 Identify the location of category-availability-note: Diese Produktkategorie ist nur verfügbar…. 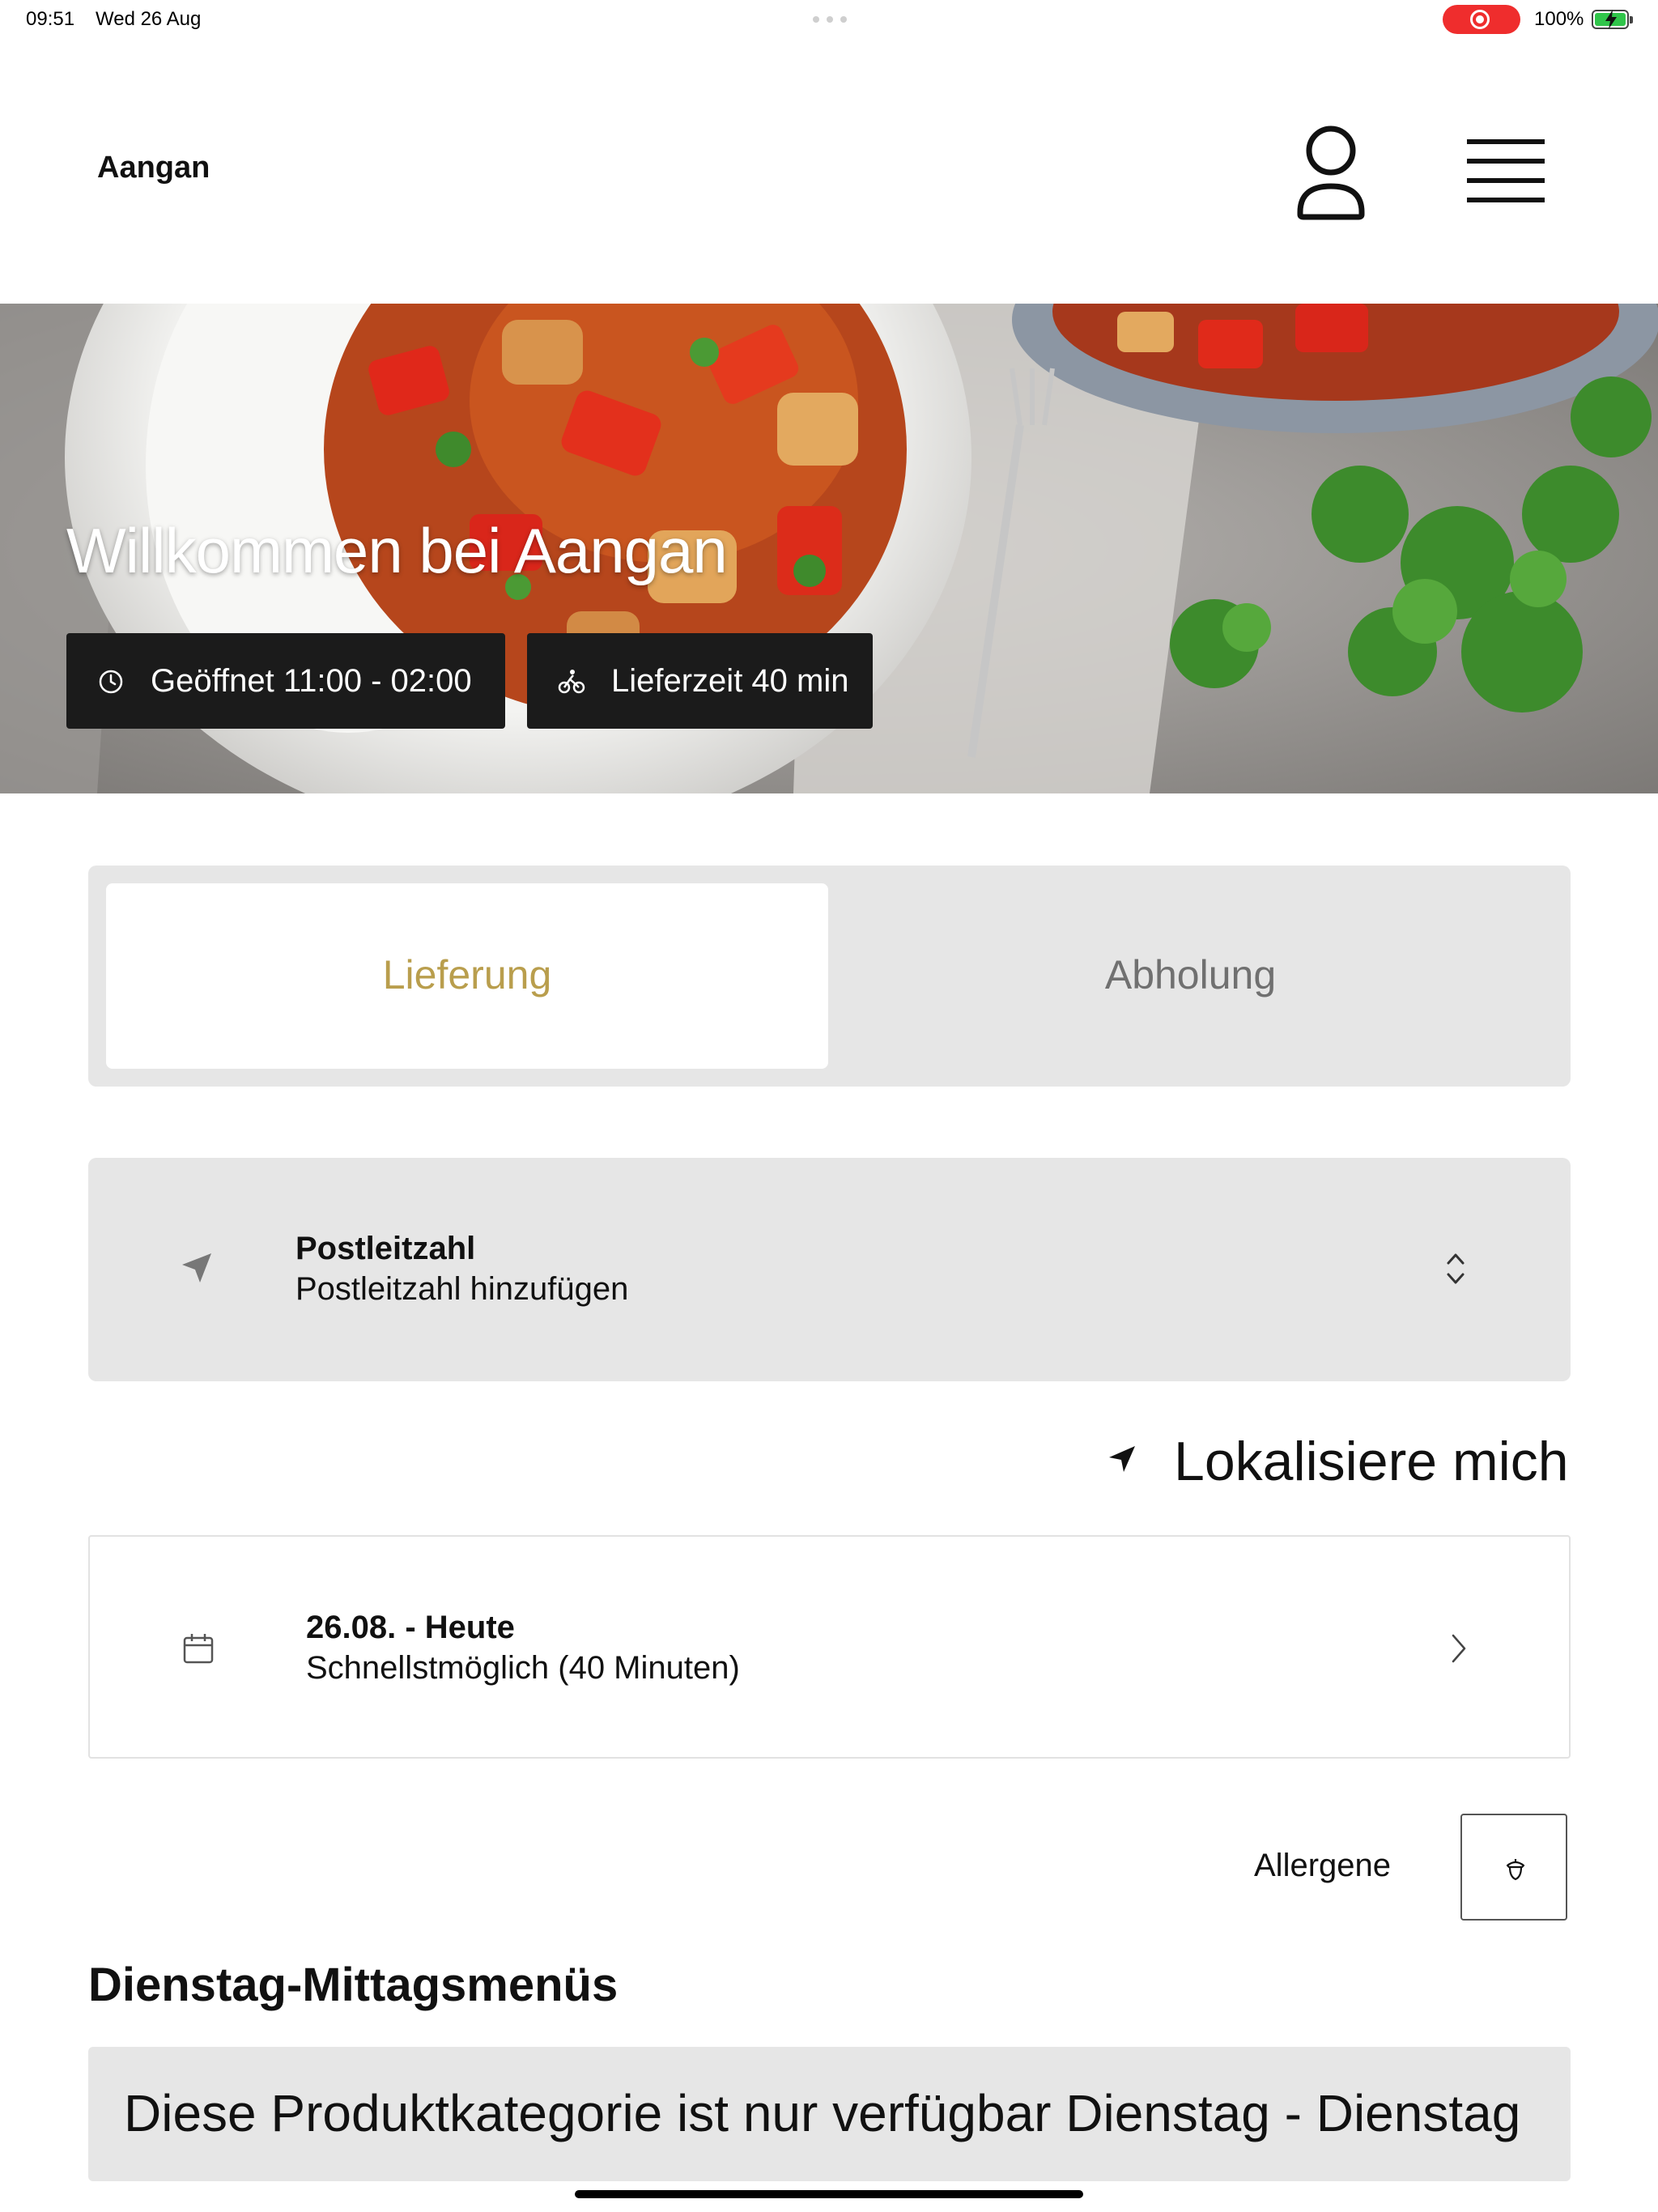
(829, 2114).